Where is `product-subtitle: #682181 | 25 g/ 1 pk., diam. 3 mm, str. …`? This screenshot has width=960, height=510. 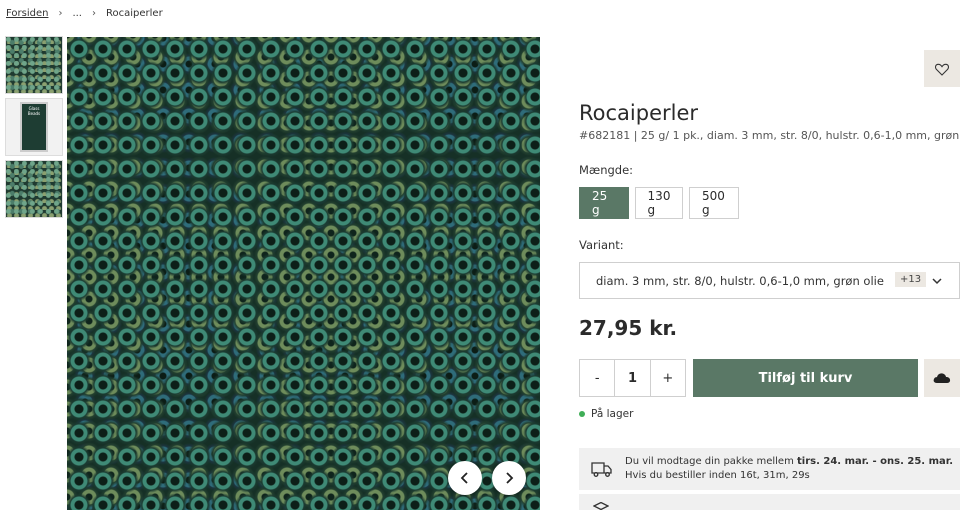 product-subtitle: #682181 | 25 g/ 1 pk., diam. 3 mm, str. … is located at coordinates (769, 135).